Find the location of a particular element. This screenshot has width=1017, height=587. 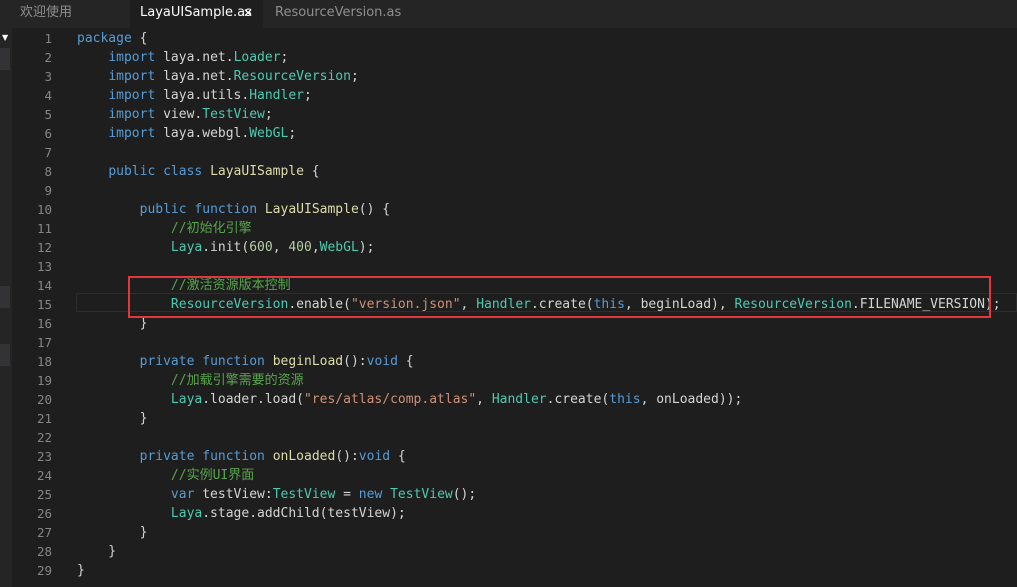

line-number: 12 is located at coordinates (44, 247).